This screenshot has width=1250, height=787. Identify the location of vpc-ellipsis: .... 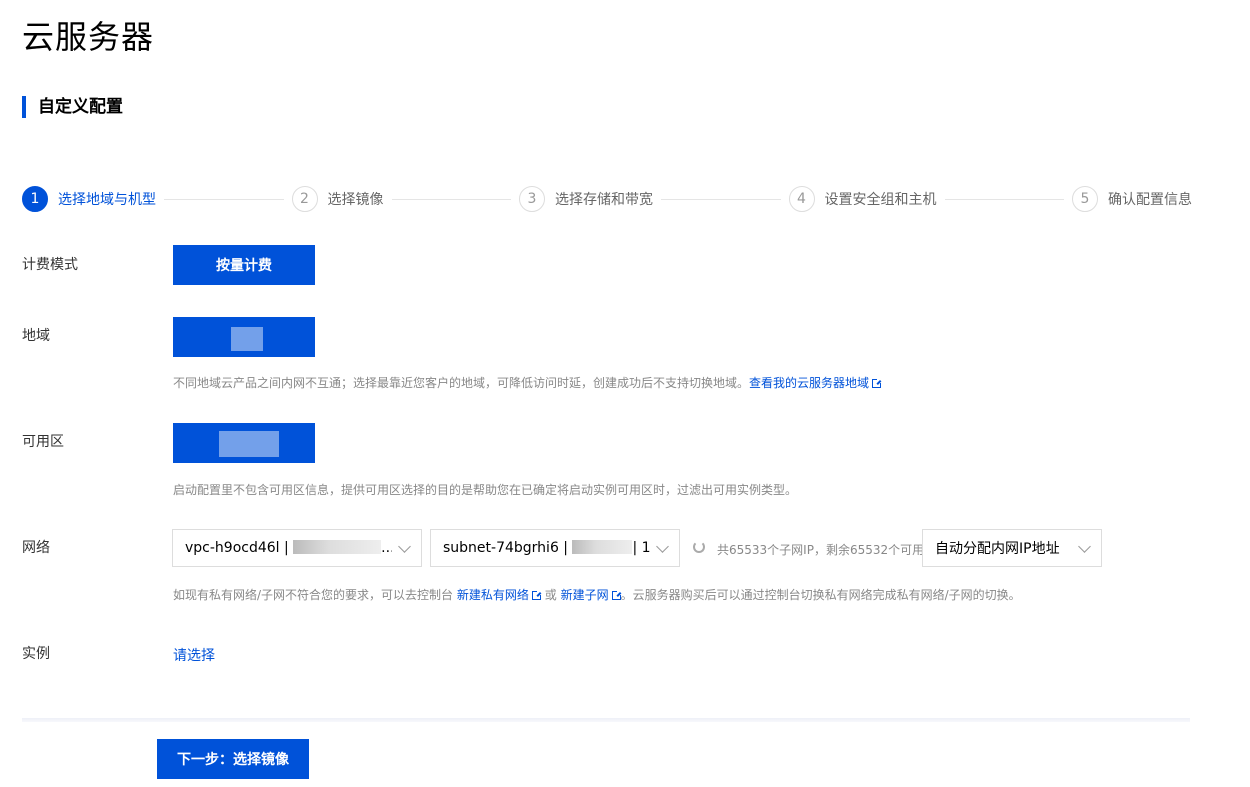
(386, 548).